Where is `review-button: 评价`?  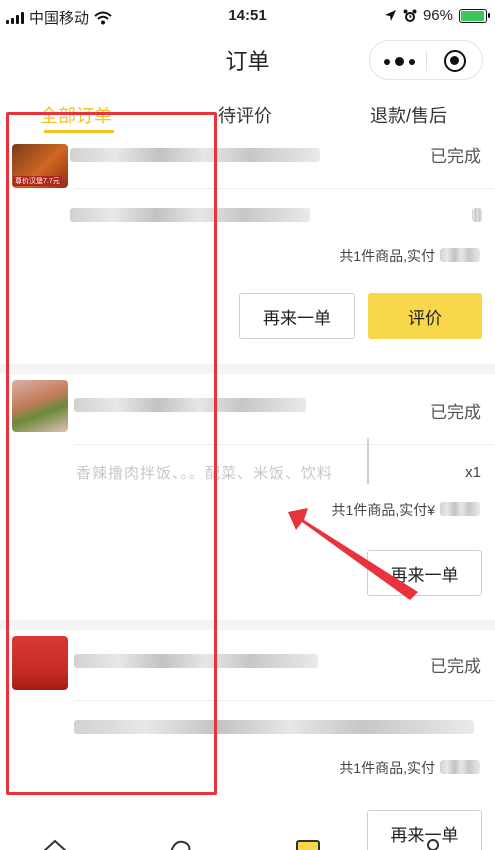 review-button: 评价 is located at coordinates (425, 316).